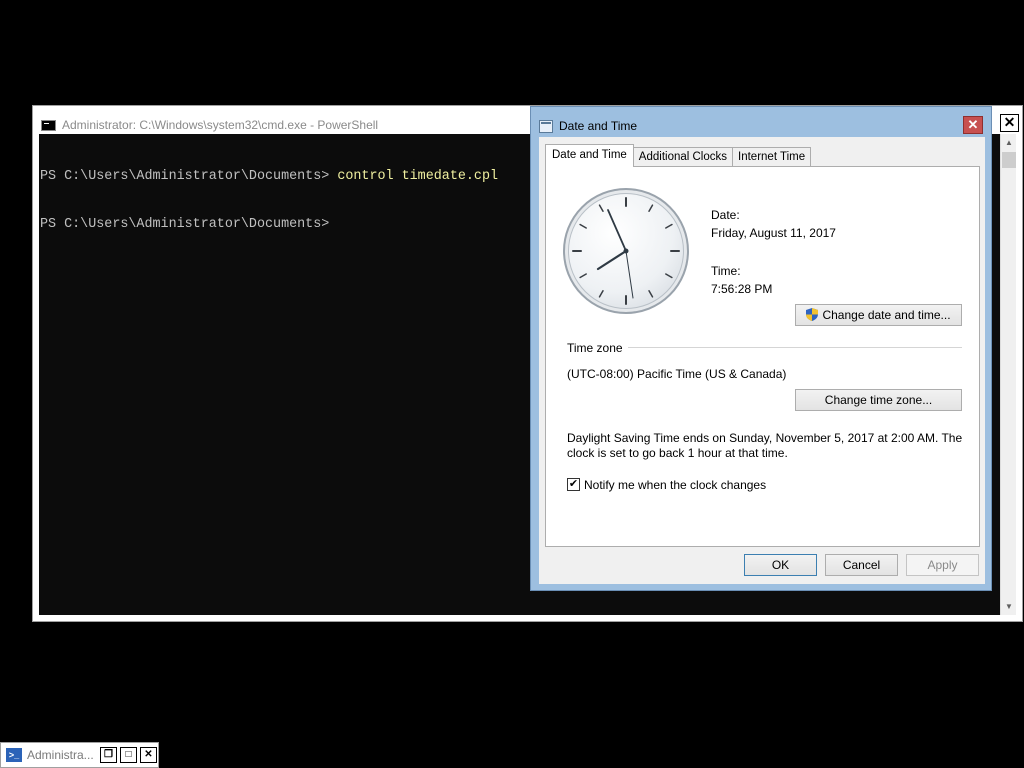 This screenshot has height=768, width=1024. Describe the element at coordinates (973, 125) in the screenshot. I see `dialog-close-button: ✕` at that location.